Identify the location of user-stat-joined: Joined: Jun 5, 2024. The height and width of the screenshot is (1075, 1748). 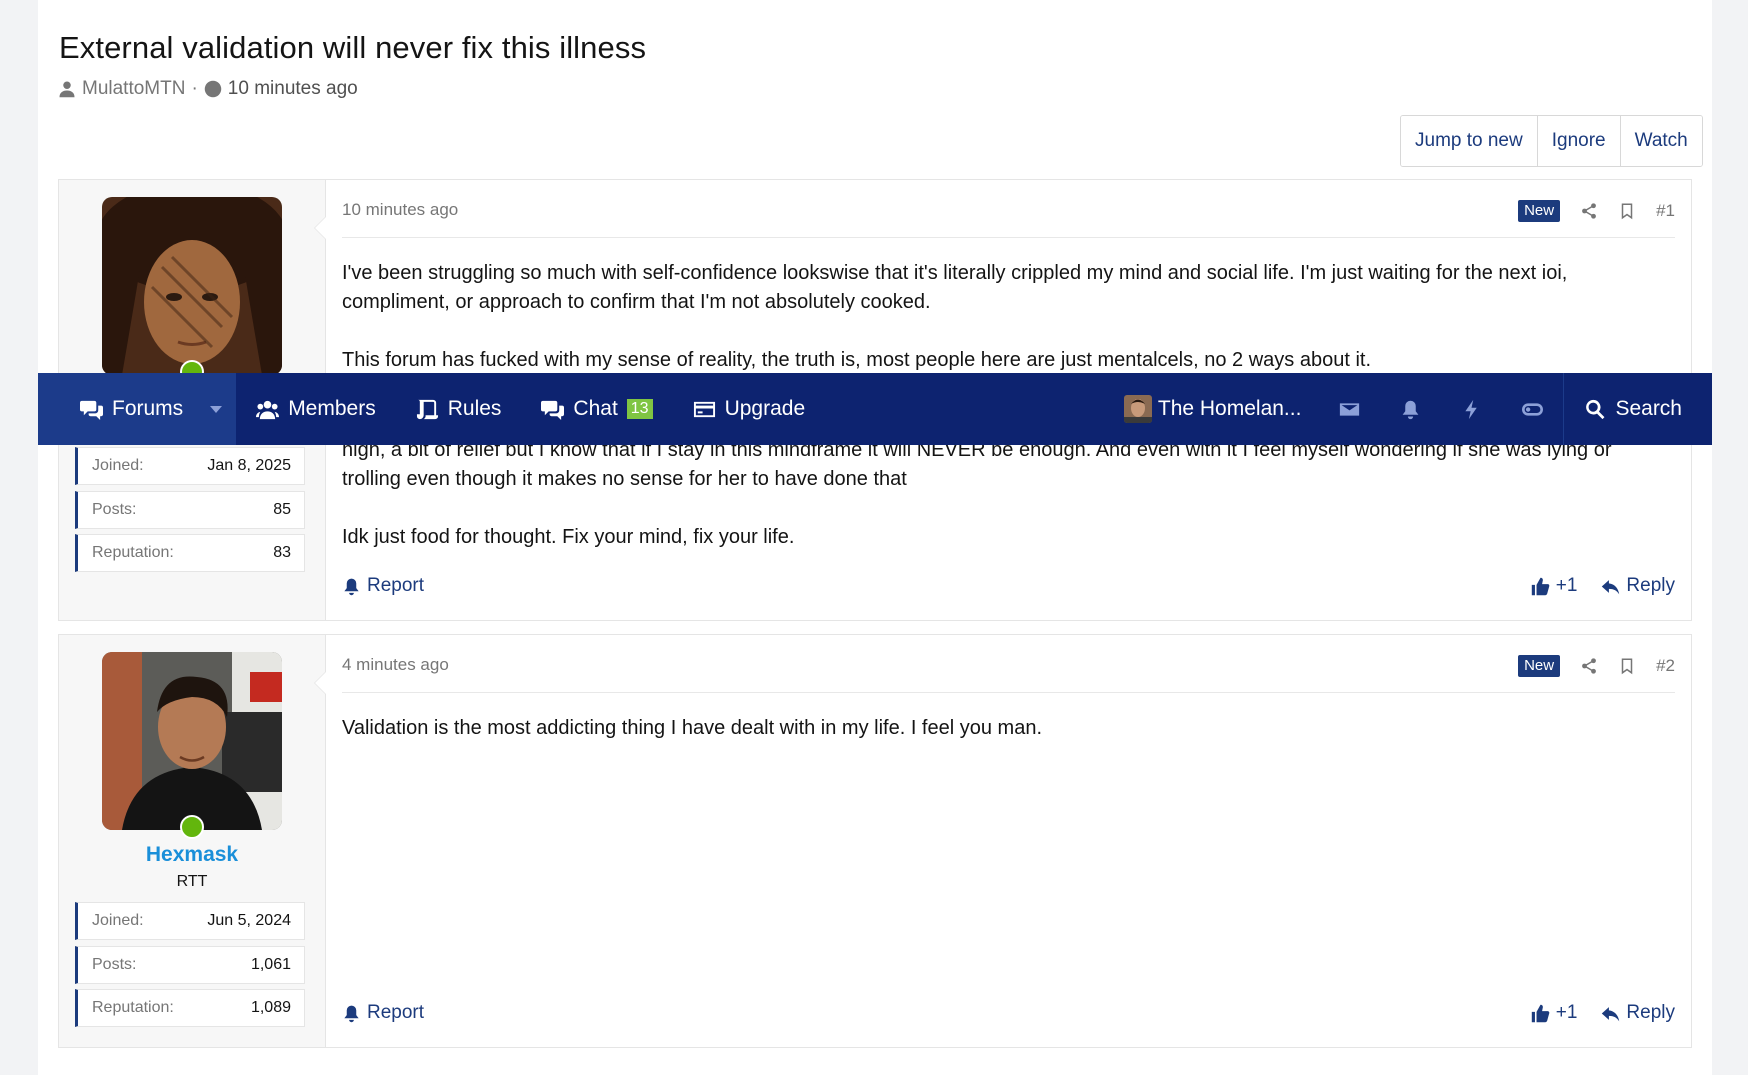
(190, 921).